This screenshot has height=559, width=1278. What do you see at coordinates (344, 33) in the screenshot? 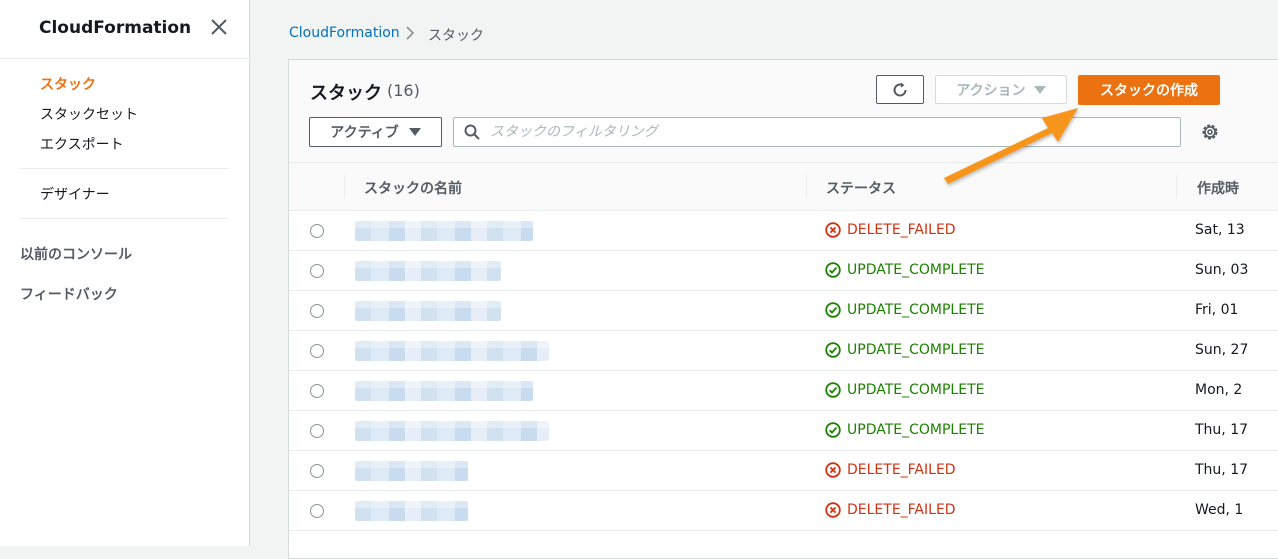
I see `breadcrumb-root: CloudFormation` at bounding box center [344, 33].